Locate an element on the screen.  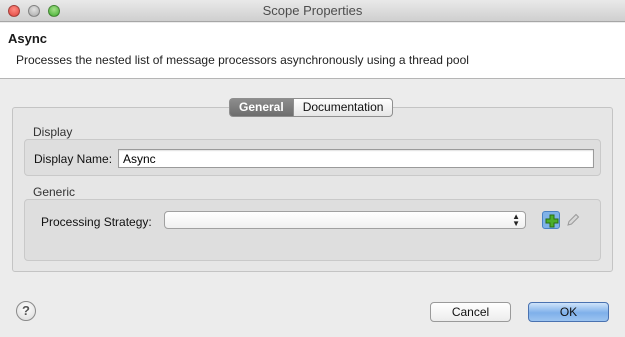
maximize-window-icon is located at coordinates (54, 11).